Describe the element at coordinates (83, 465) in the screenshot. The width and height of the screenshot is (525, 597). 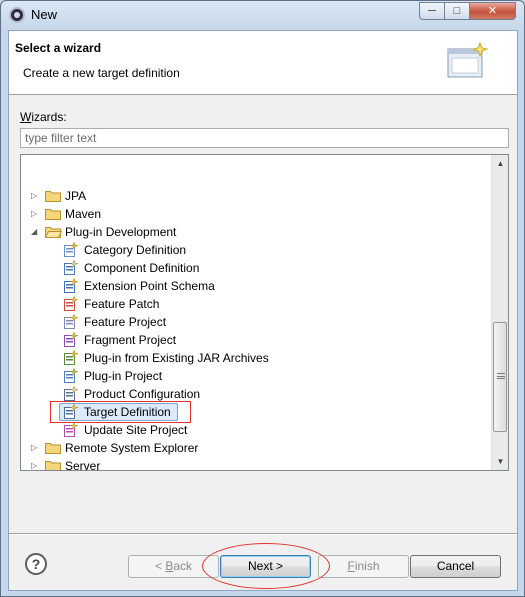
I see `tree-item-label: Server` at that location.